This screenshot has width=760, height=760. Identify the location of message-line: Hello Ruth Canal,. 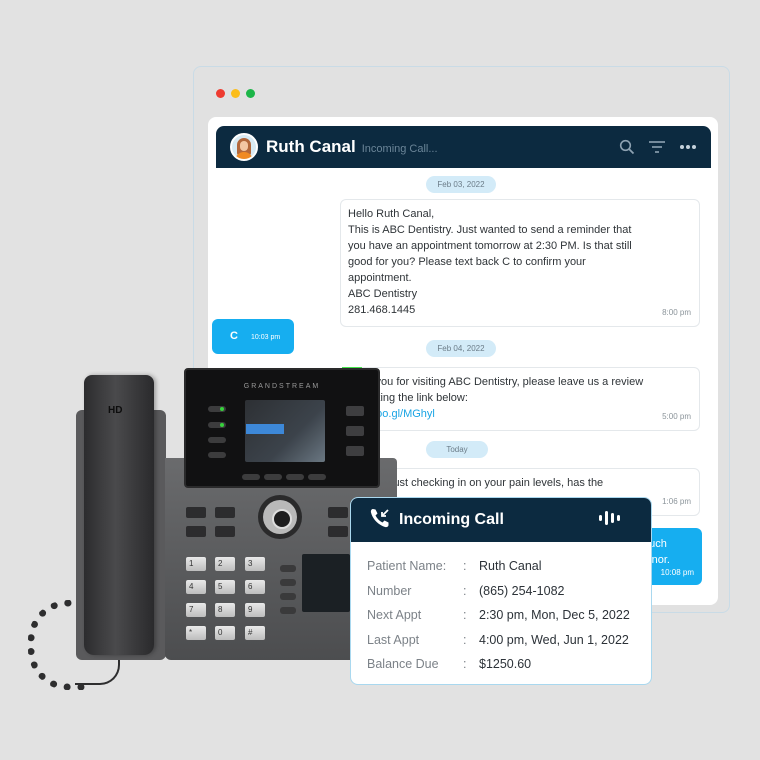
(391, 214).